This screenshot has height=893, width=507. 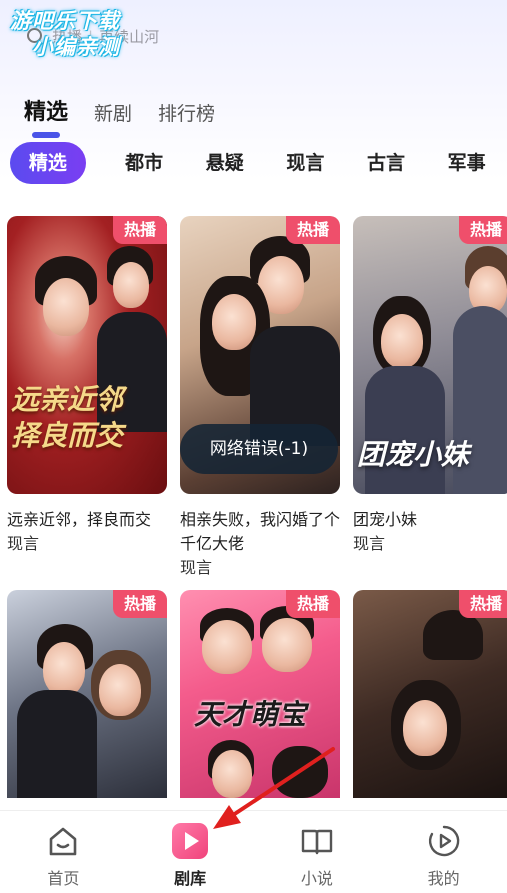 What do you see at coordinates (186, 118) in the screenshot?
I see `tab-ranking: 排行榜` at bounding box center [186, 118].